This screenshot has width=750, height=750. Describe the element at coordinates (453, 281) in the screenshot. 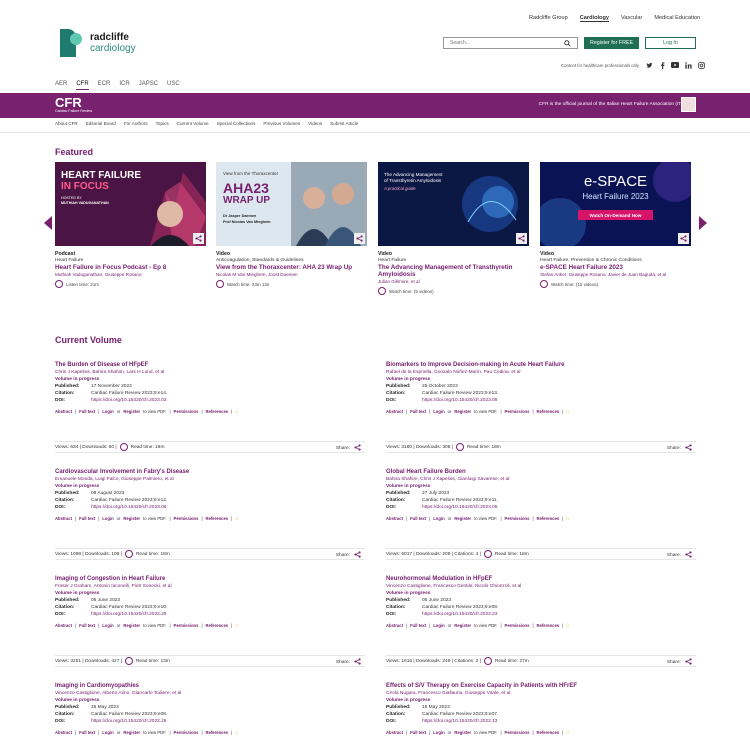

I see `content-authors: Julian Gillmore, et al` at that location.